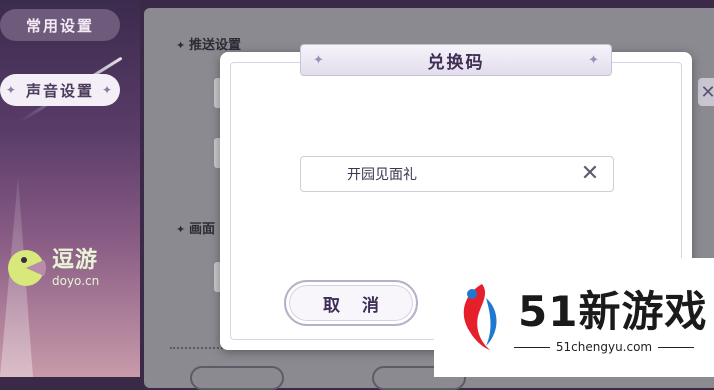  I want to click on doyo-en-text: doyo.cn, so click(76, 280).